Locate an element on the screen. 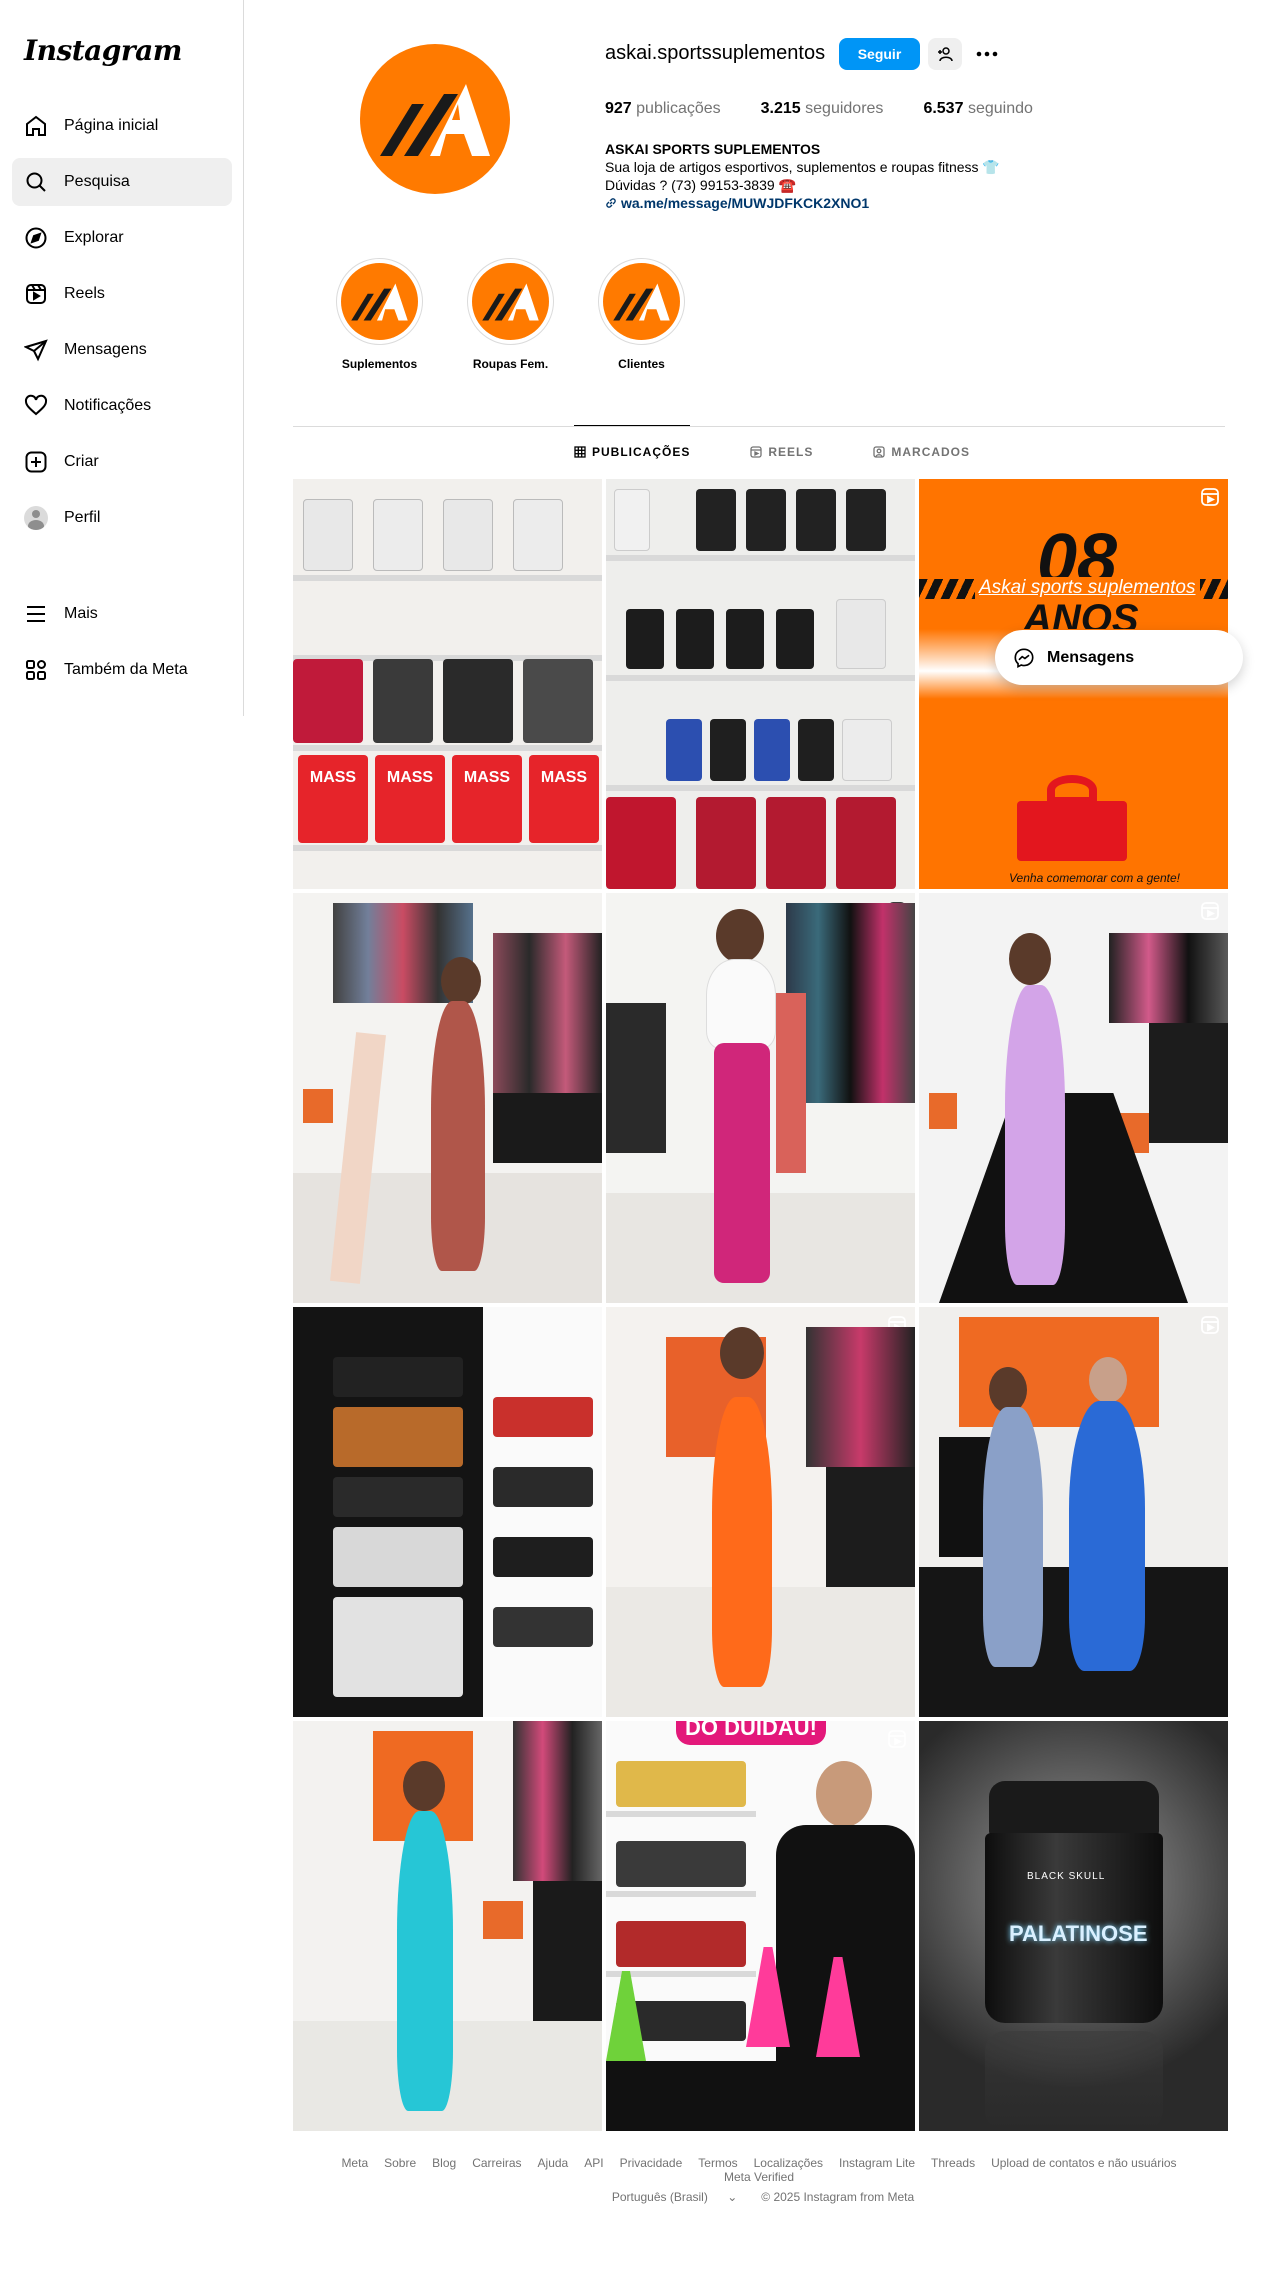 The width and height of the screenshot is (1265, 2273). language-select: Português (Brasil) ⌄ is located at coordinates (674, 2197).